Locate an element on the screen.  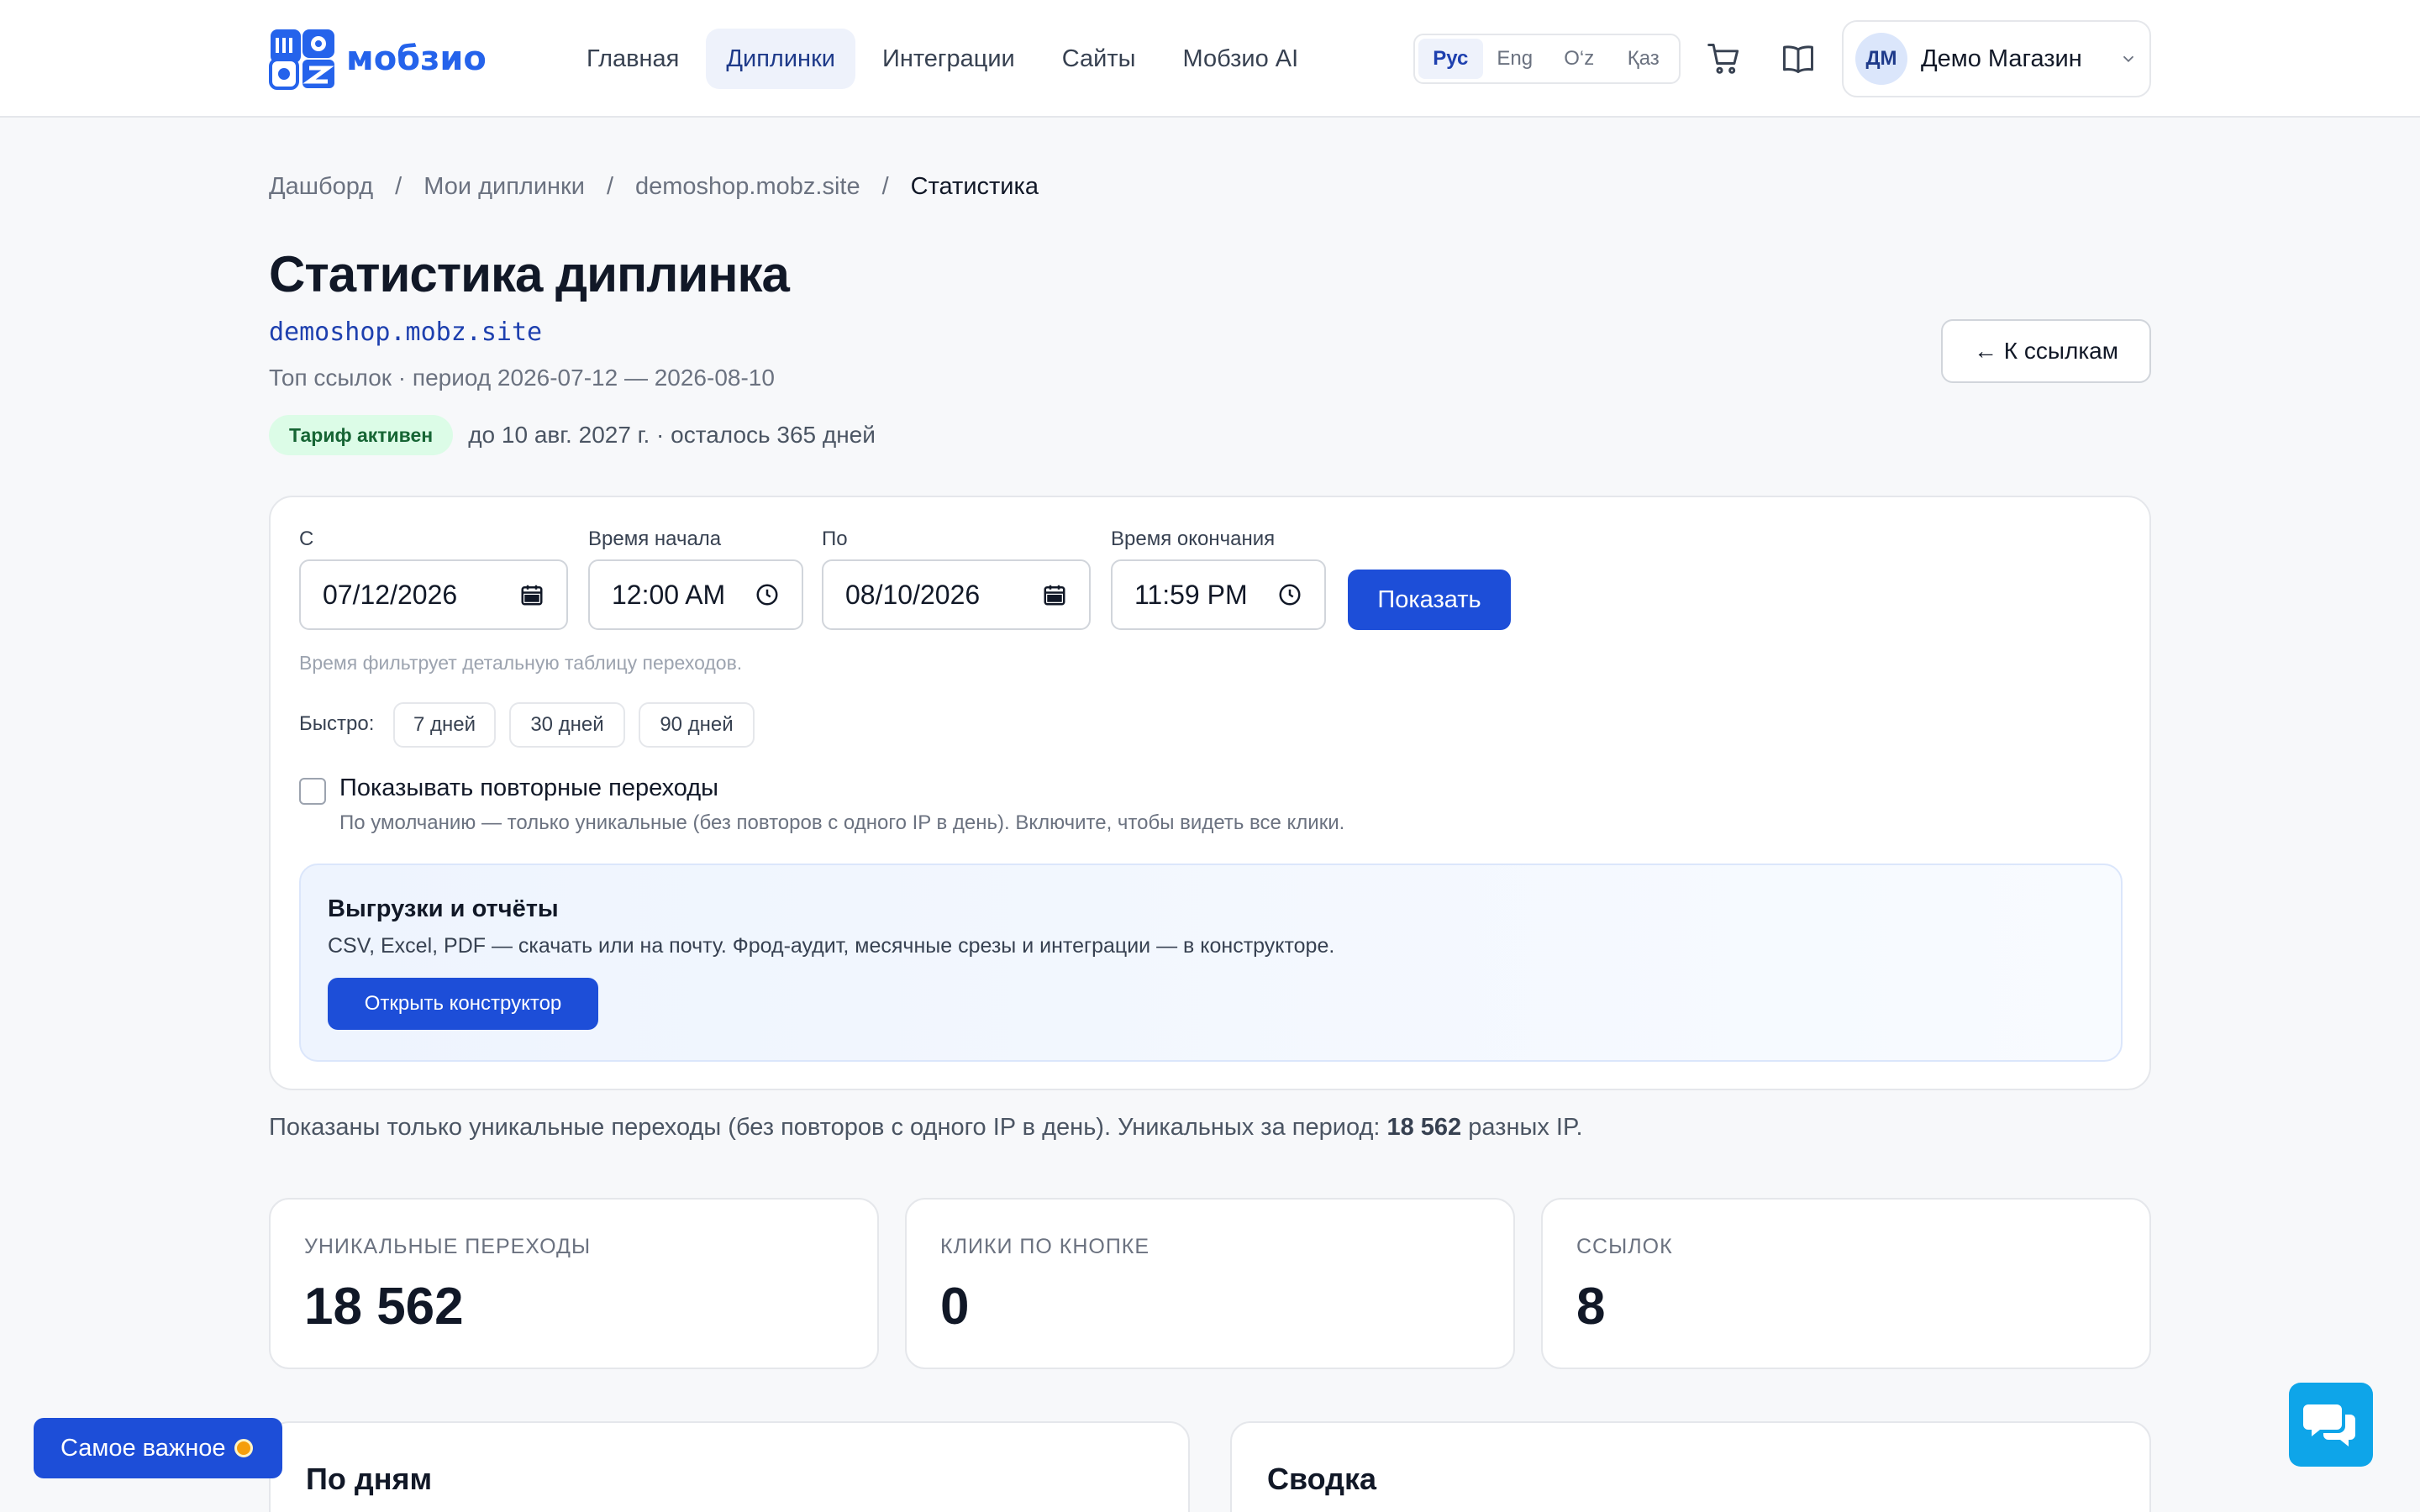
chat-button is located at coordinates (2331, 1425).